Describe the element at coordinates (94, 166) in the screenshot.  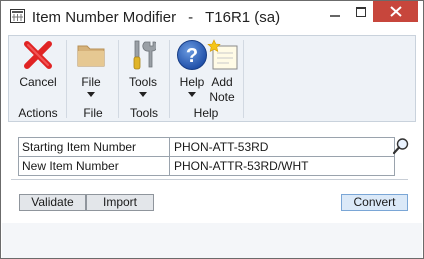
I see `new-item-label: New Item Number` at that location.